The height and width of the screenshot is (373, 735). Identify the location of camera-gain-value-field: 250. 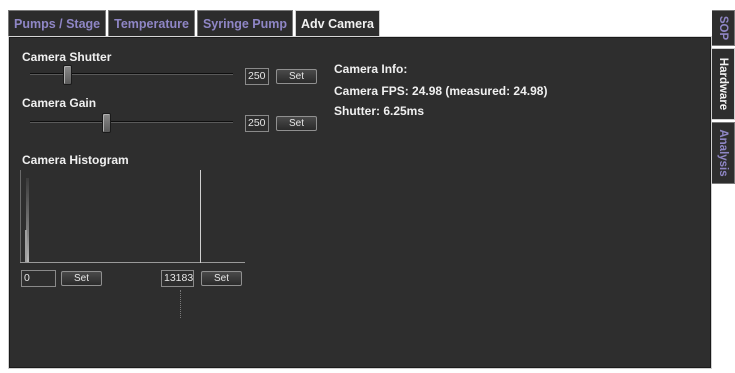
(257, 123).